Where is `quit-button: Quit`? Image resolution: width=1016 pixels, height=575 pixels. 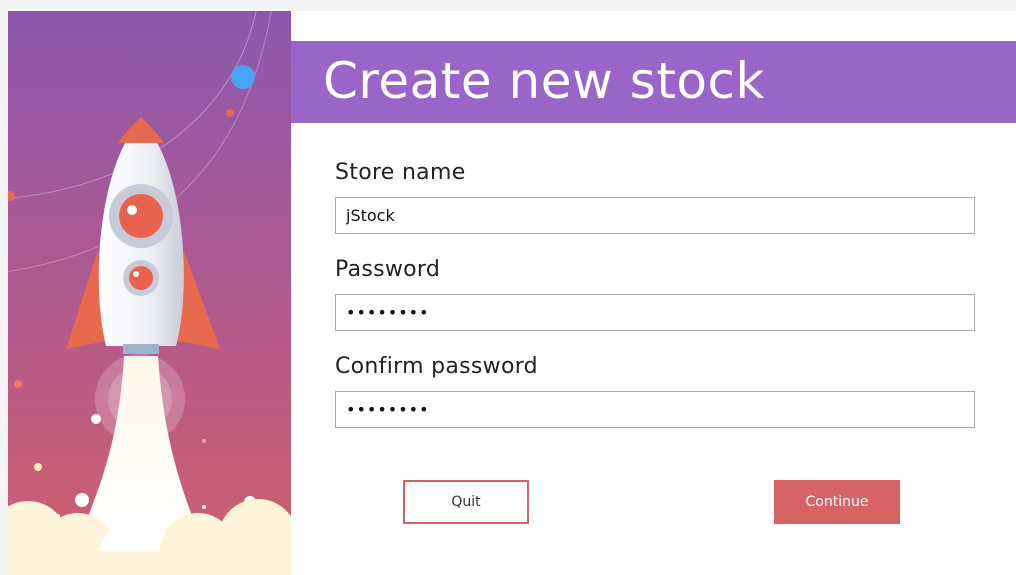 quit-button: Quit is located at coordinates (466, 502).